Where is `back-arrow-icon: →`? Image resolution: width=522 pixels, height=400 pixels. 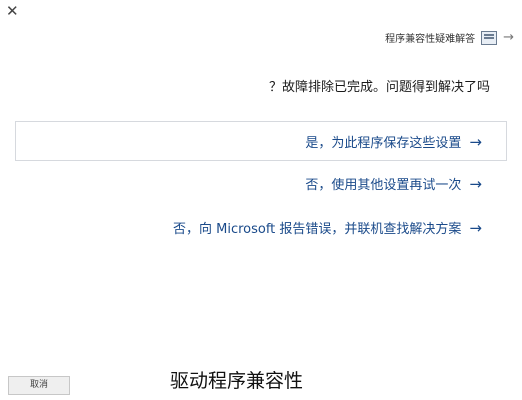
back-arrow-icon: → is located at coordinates (508, 37).